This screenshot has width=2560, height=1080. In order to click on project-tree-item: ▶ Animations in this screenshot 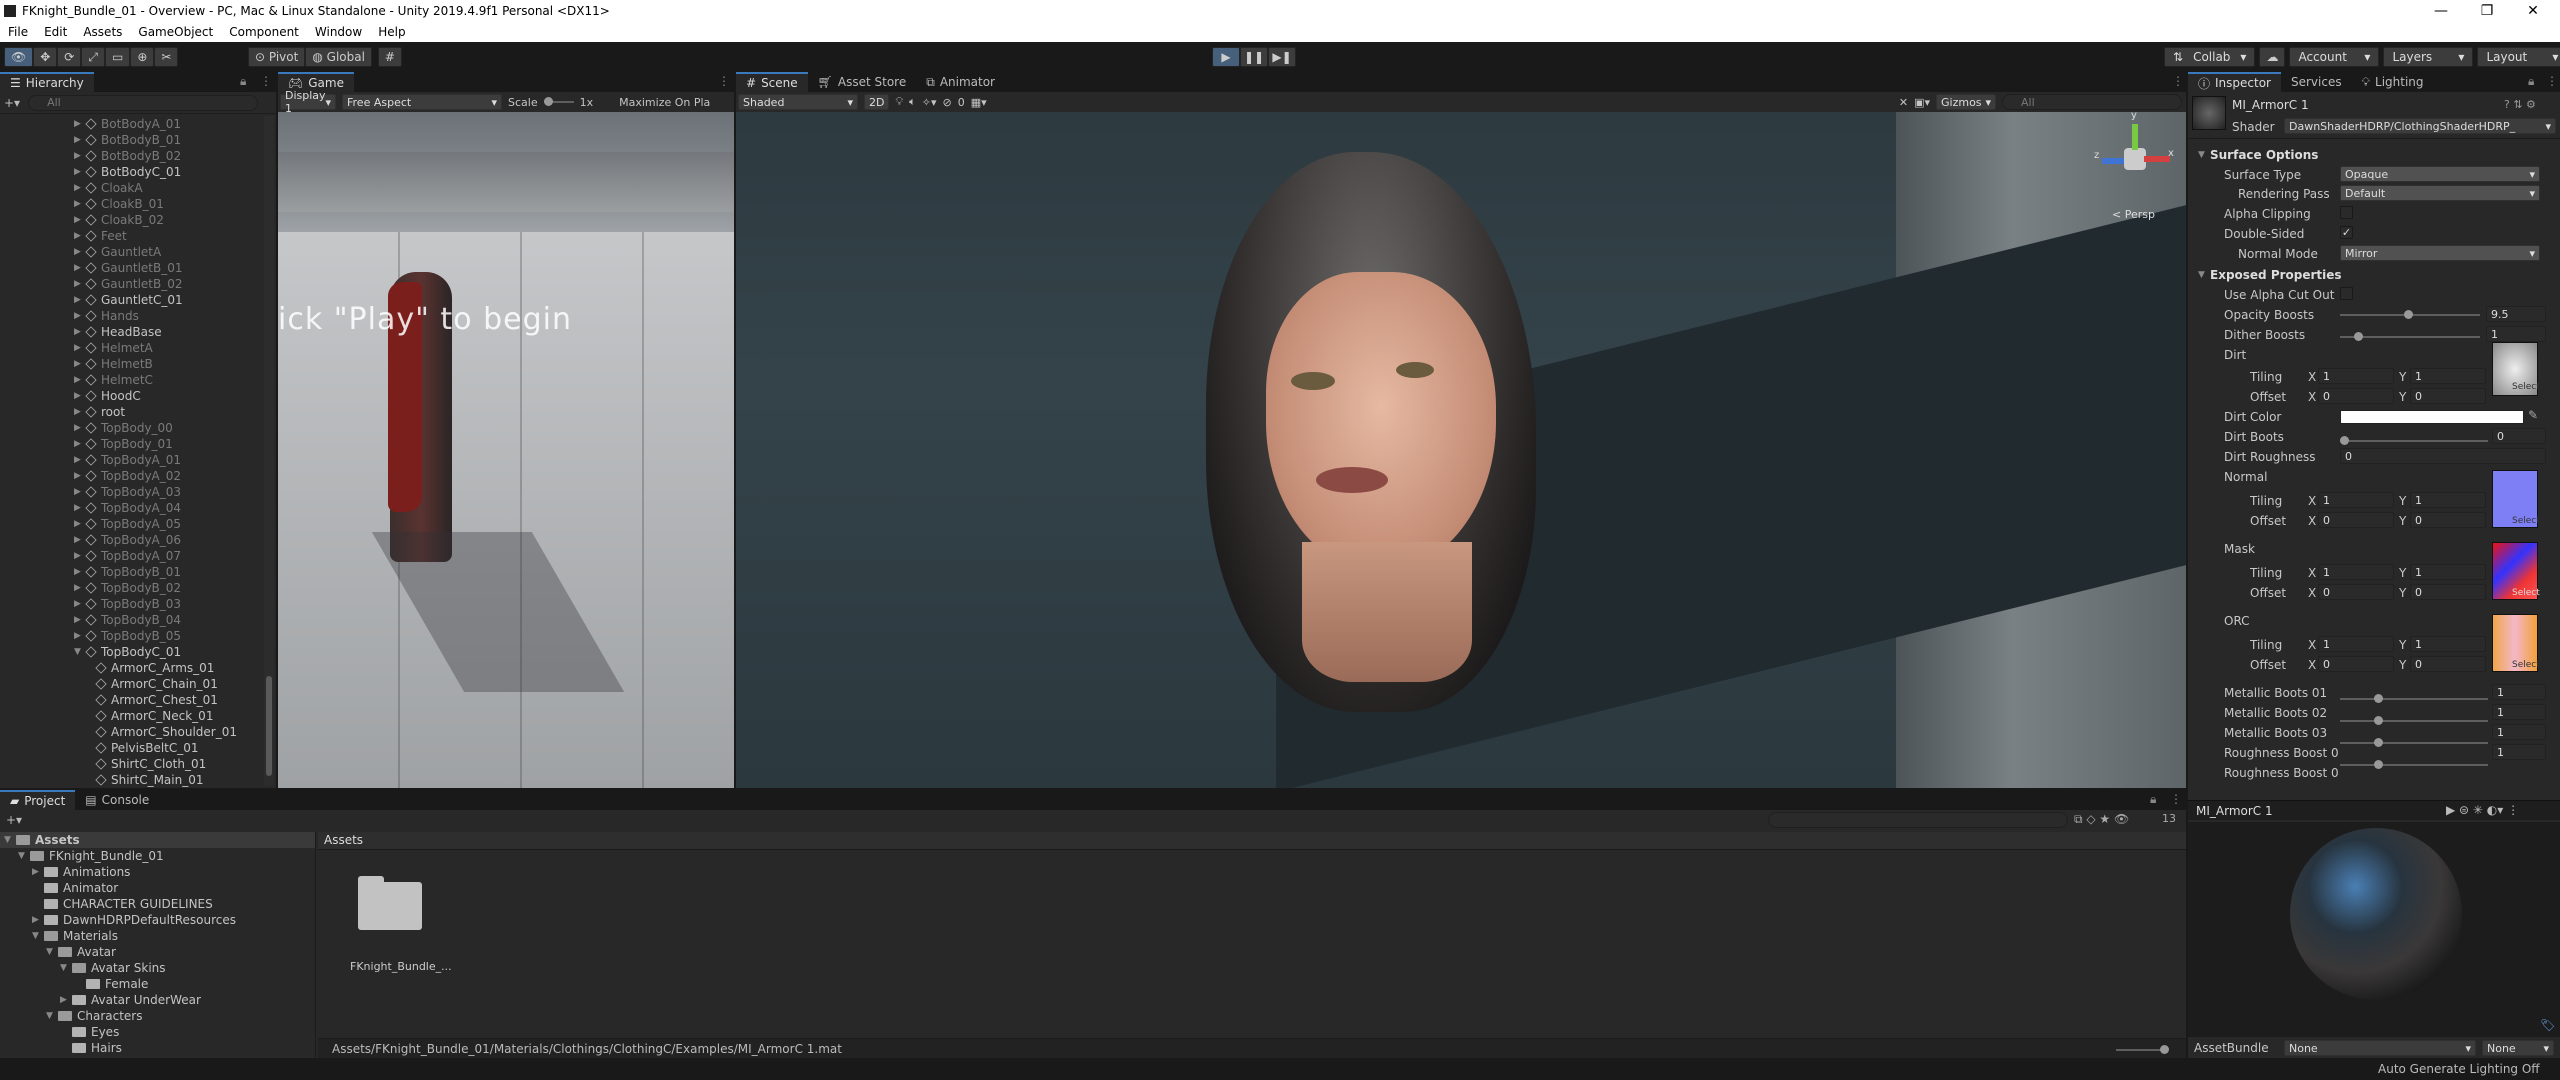, I will do `click(157, 872)`.